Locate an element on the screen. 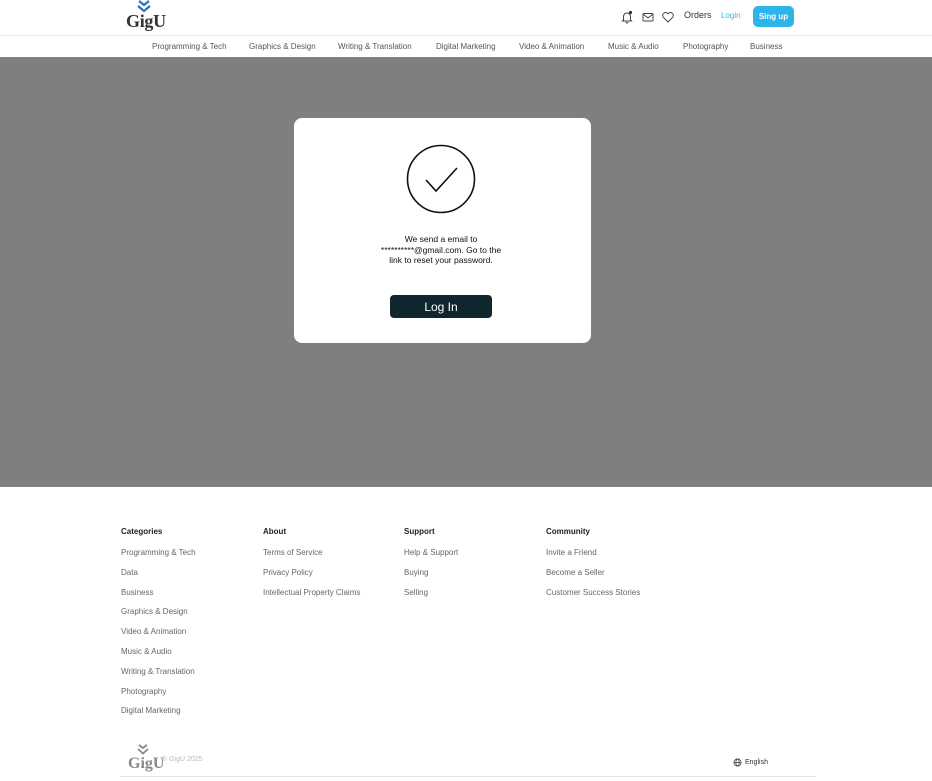 The image size is (932, 781). footer-link: Video & Animation is located at coordinates (158, 637).